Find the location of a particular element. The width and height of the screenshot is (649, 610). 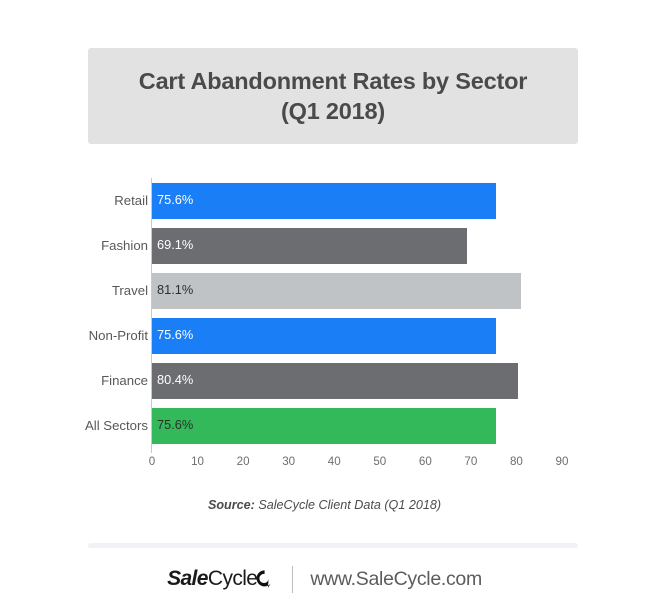

bar-row: Fashion 69.1% is located at coordinates (324, 245).